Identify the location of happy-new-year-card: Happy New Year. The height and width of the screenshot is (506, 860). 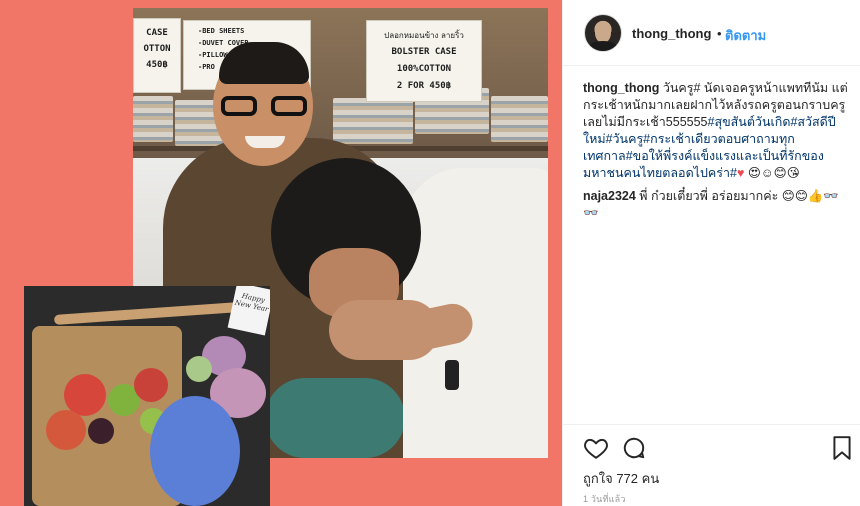
(248, 311).